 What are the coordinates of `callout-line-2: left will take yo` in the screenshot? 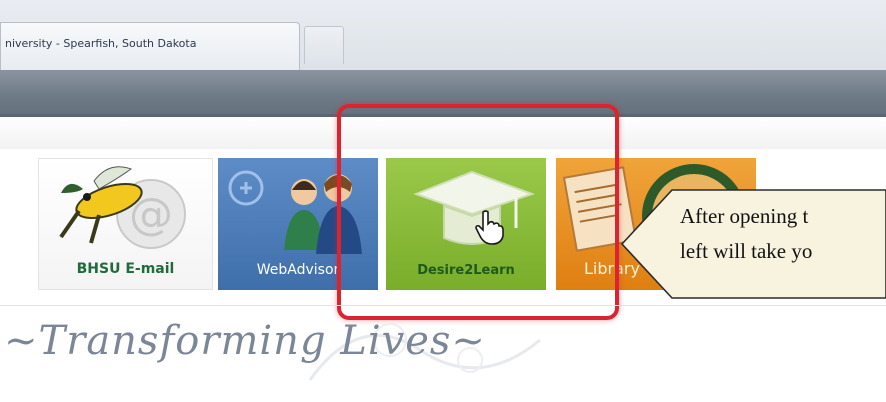 It's located at (746, 251).